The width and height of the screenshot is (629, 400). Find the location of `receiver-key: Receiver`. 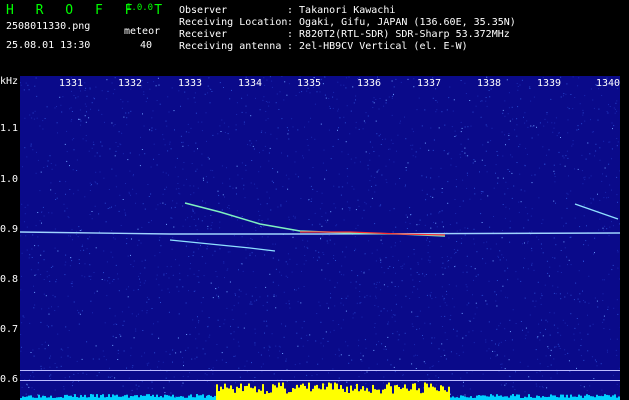

receiver-key: Receiver is located at coordinates (203, 34).